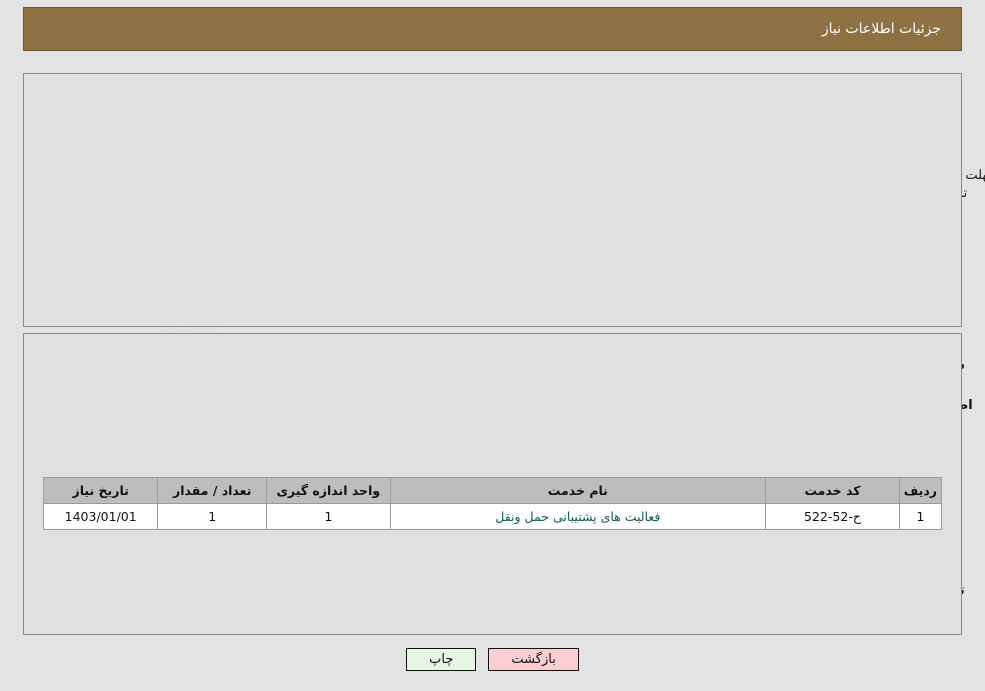  I want to click on col-quantity: تعداد / مقدار, so click(212, 490).